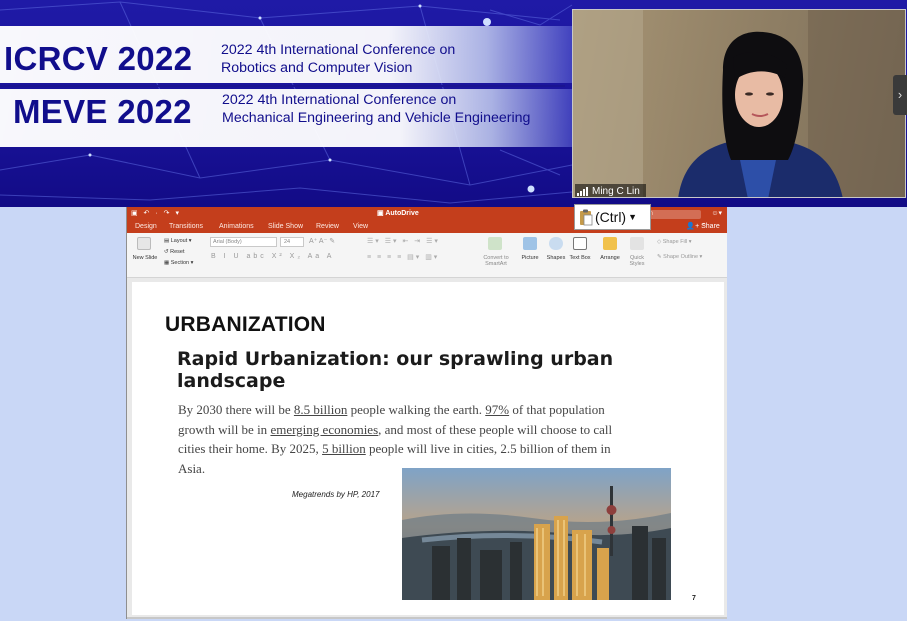  Describe the element at coordinates (637, 261) in the screenshot. I see `quick-styles-label: Quick Styles` at that location.